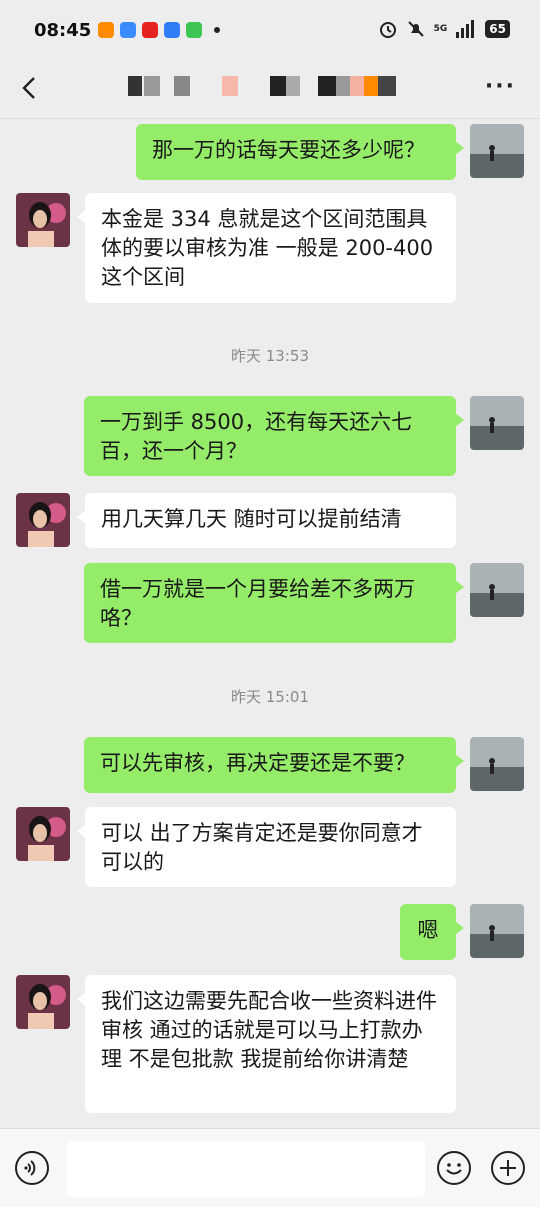  I want to click on battery-level: 65, so click(497, 29).